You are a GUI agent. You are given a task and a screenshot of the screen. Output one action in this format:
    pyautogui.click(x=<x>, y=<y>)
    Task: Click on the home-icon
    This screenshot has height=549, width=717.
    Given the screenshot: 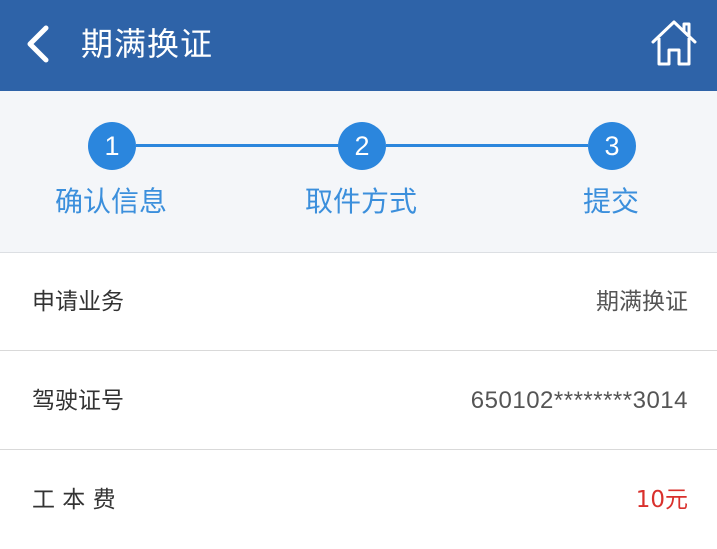 What is the action you would take?
    pyautogui.click(x=674, y=43)
    